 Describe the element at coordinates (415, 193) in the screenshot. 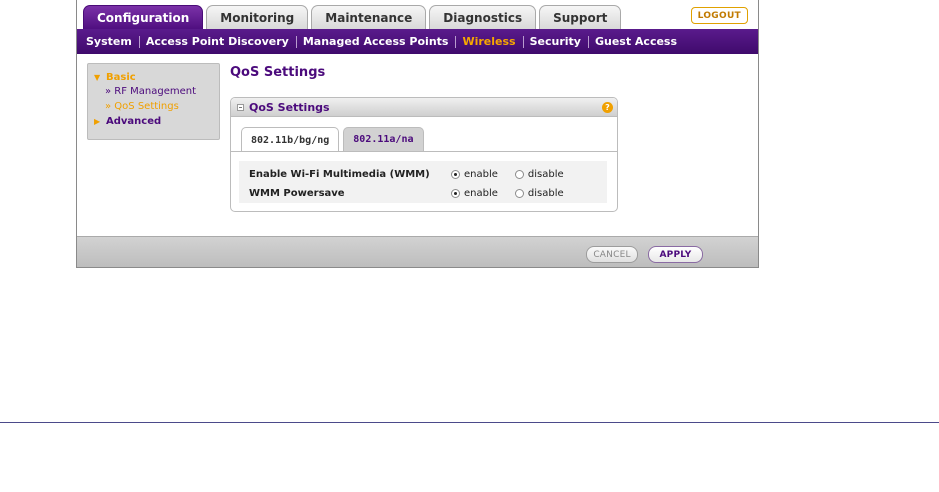

I see `setting-row-wmm-powersave: WMM Powersave enable disable` at that location.